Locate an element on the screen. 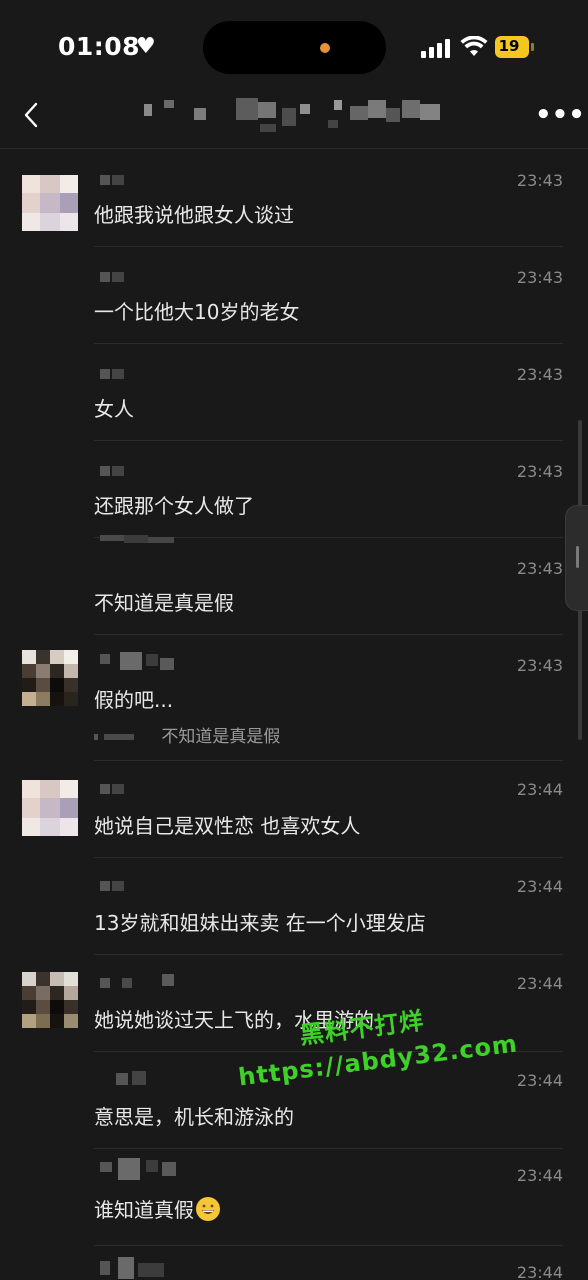  message-text: 女人 is located at coordinates (114, 409).